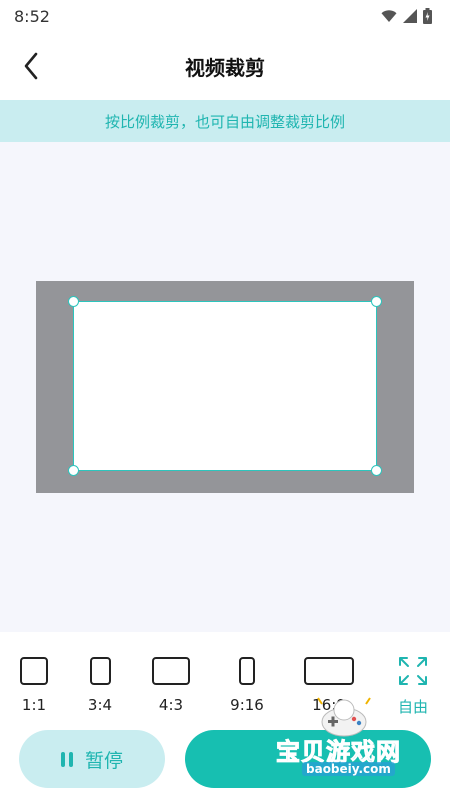  Describe the element at coordinates (100, 705) in the screenshot. I see `ratio-label: 3:4` at that location.